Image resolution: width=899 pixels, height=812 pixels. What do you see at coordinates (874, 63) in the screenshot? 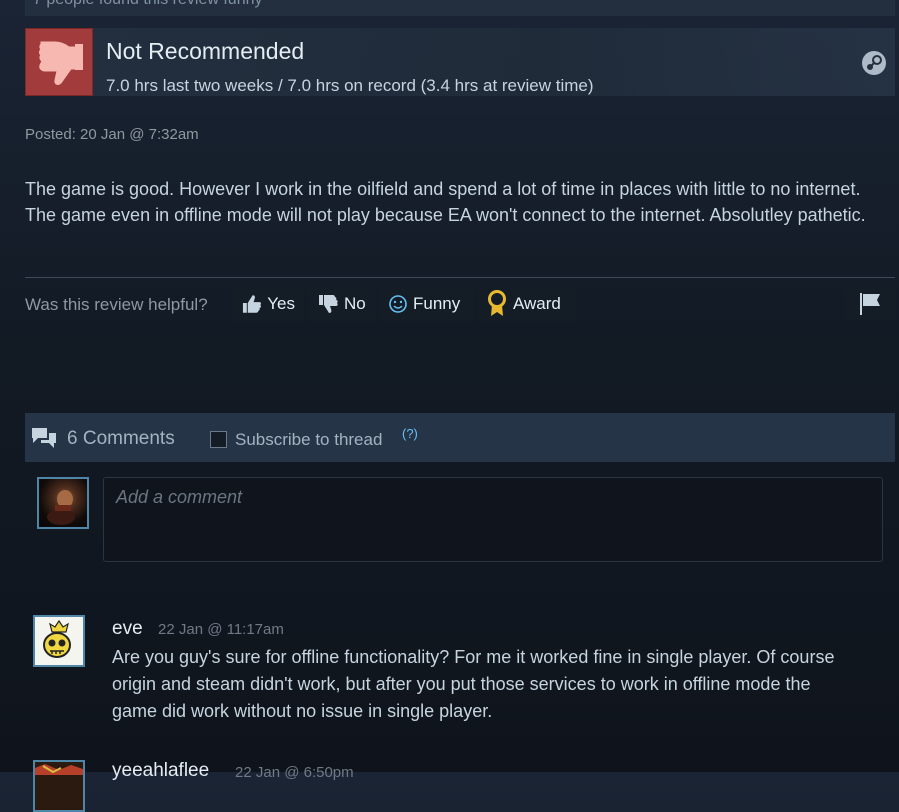
I see `steam-icon` at bounding box center [874, 63].